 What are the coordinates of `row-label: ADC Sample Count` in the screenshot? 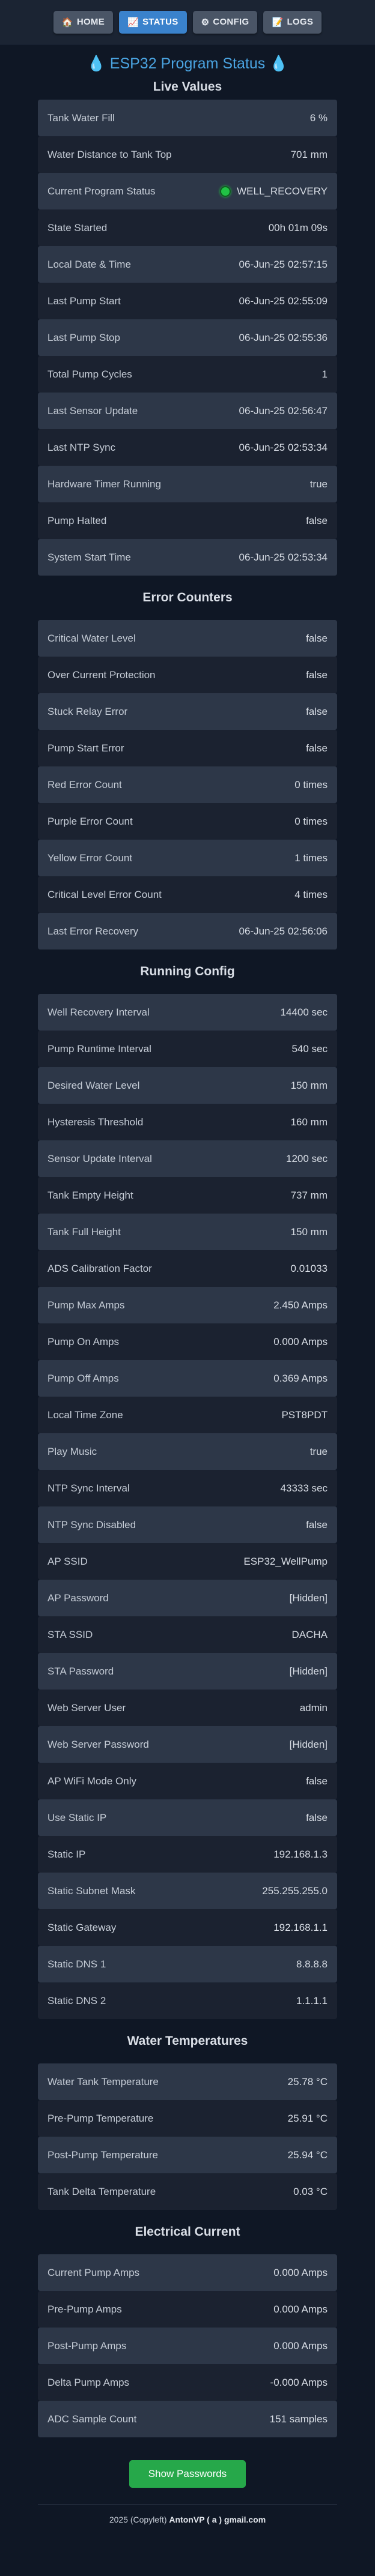 It's located at (92, 2419).